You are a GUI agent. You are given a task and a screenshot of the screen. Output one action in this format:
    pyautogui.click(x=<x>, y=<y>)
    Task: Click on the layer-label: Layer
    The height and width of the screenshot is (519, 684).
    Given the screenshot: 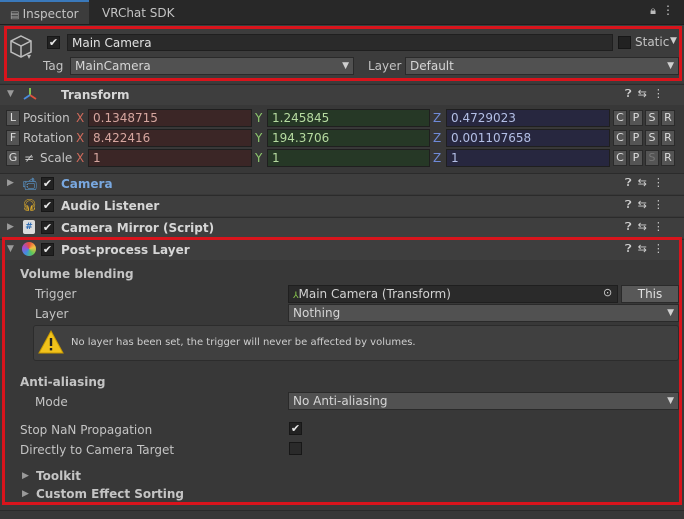 What is the action you would take?
    pyautogui.click(x=385, y=66)
    